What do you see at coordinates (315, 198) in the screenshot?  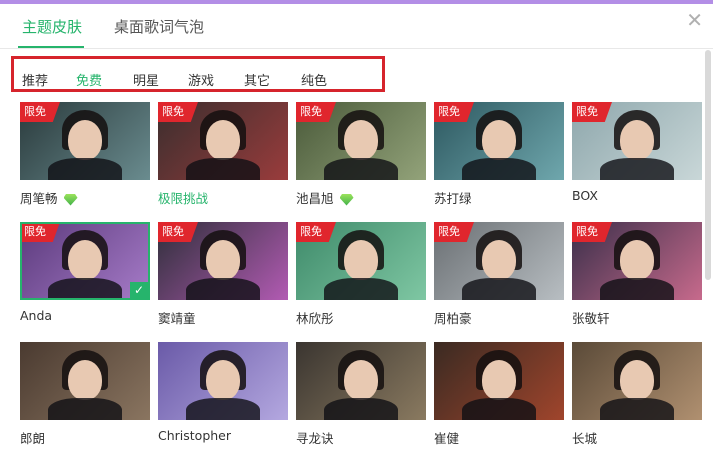 I see `skin-name-text: 池昌旭` at bounding box center [315, 198].